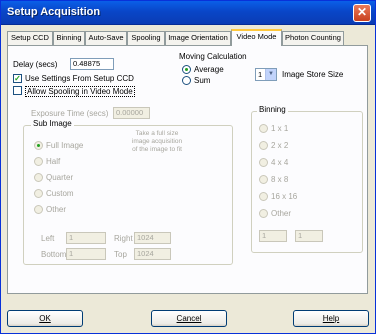  I want to click on image-store-size-label: Image Store Size, so click(313, 74).